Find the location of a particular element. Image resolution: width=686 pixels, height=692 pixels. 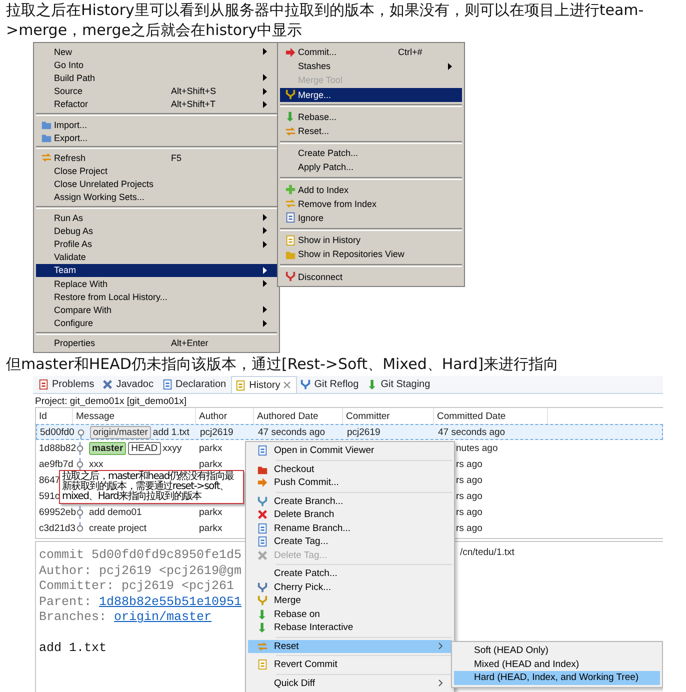

merge-icon is located at coordinates (290, 94).